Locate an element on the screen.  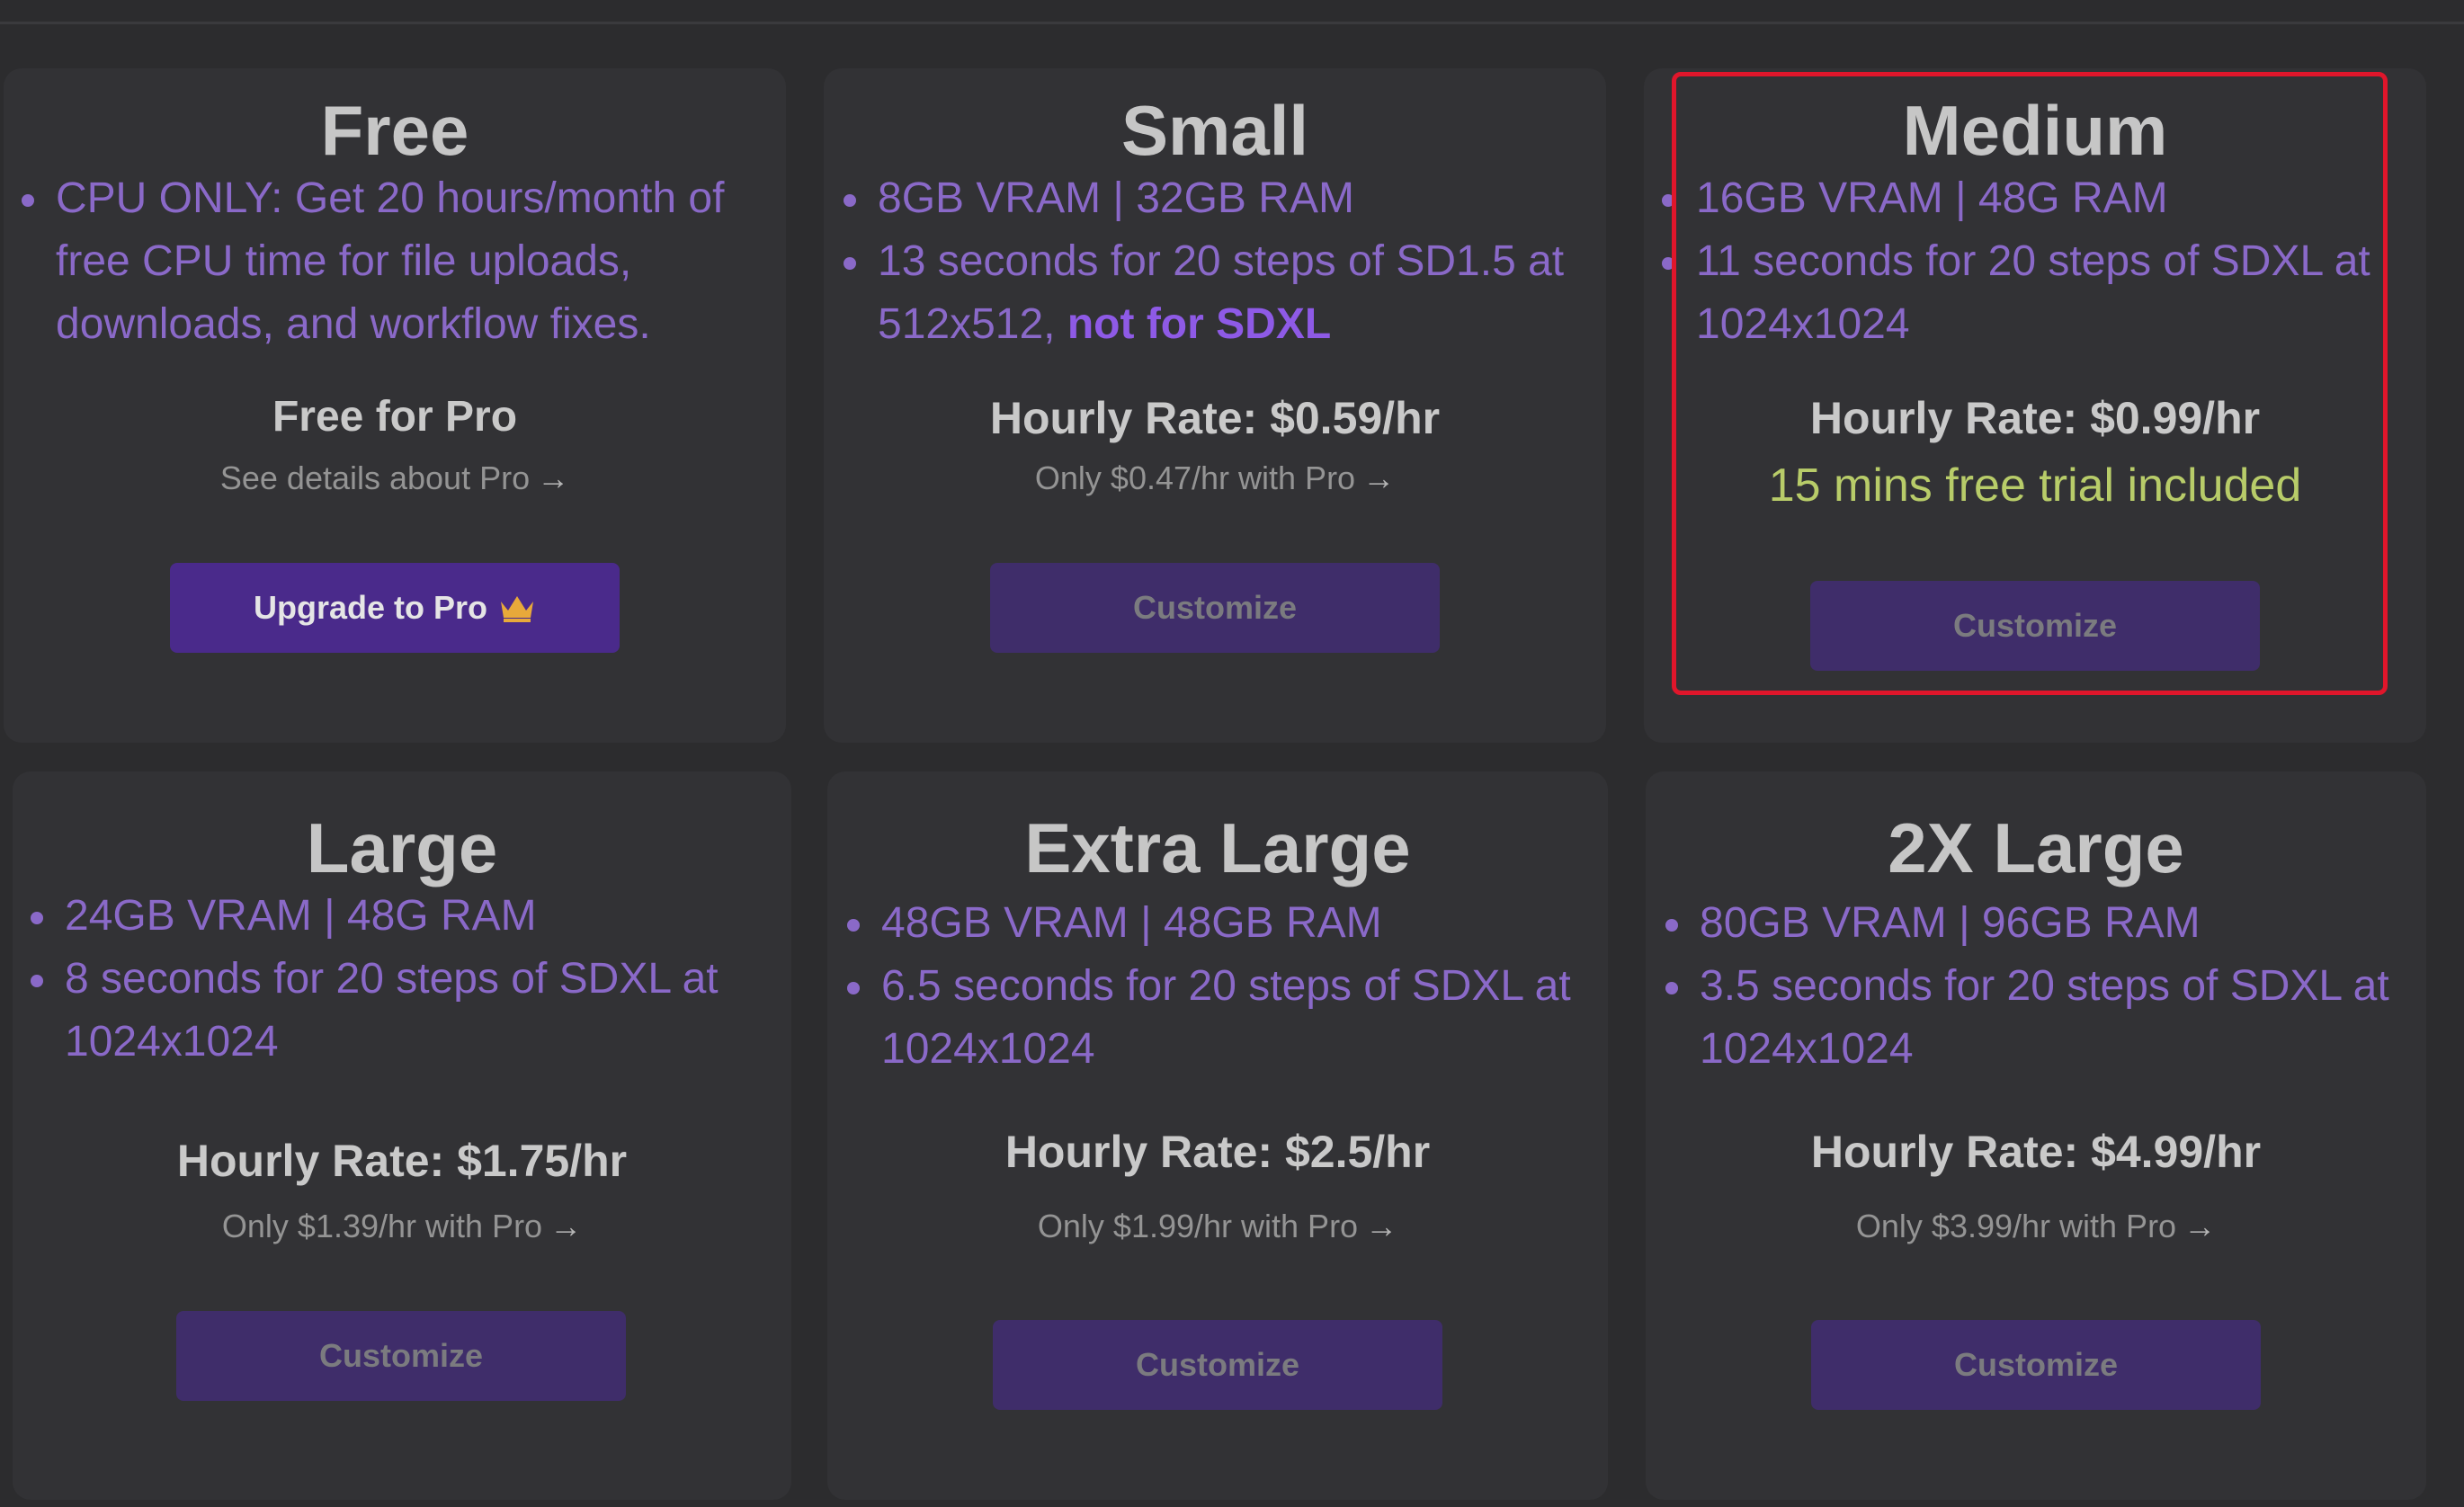
plan-title: Small is located at coordinates (1214, 130).